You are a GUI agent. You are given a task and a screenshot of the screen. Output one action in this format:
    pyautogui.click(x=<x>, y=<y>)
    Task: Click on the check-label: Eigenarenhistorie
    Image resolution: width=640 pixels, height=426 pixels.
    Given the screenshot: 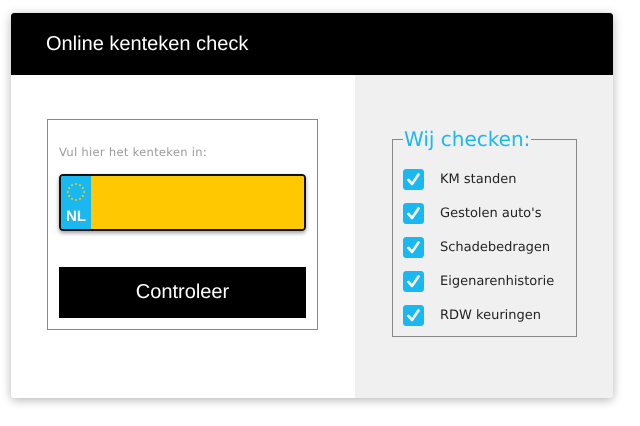 What is the action you would take?
    pyautogui.click(x=497, y=281)
    